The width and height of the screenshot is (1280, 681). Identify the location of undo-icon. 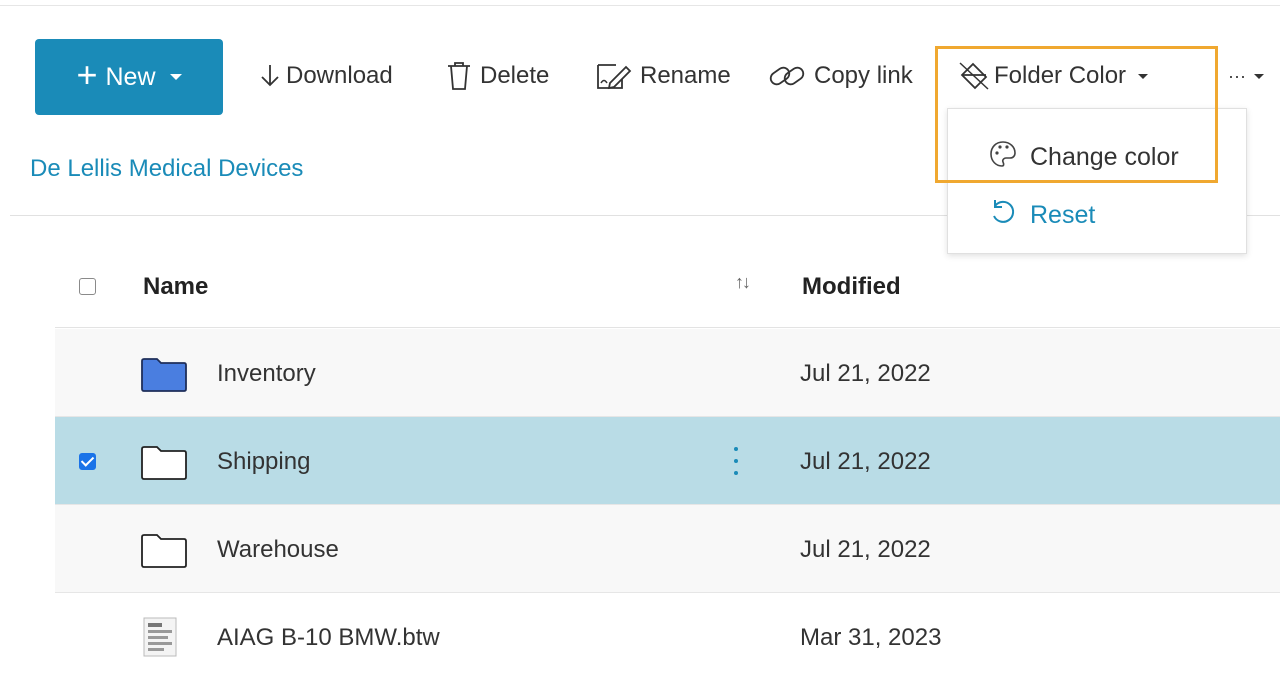
(1003, 215).